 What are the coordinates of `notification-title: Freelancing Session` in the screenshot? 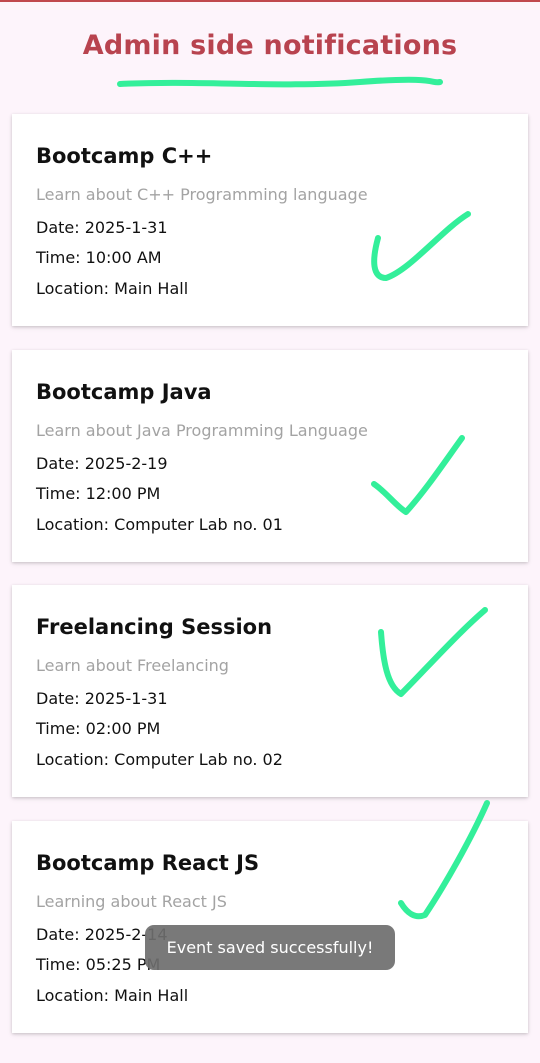 It's located at (154, 627).